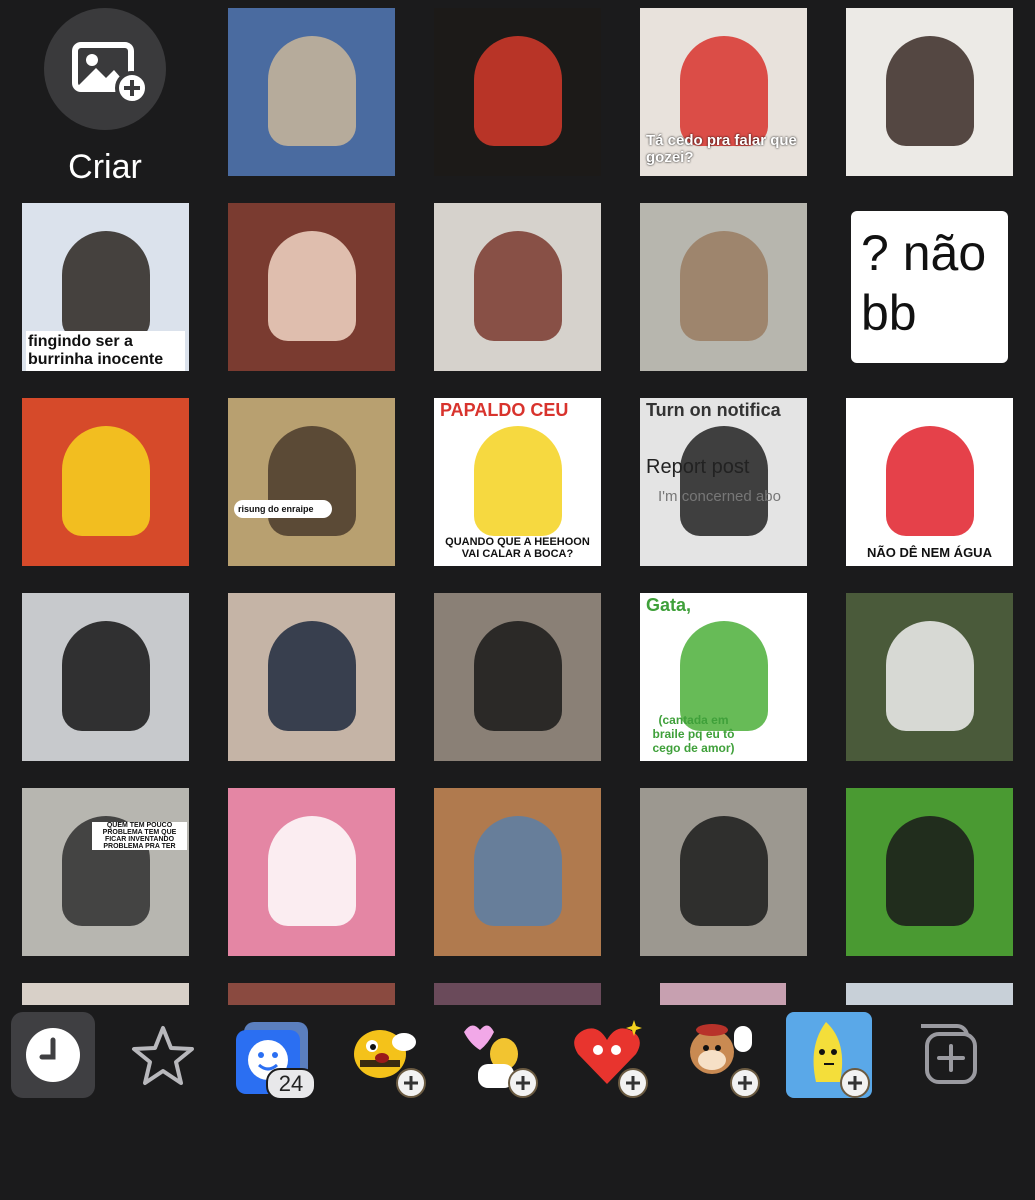 The image size is (1035, 1200). I want to click on clock-icon, so click(53, 1057).